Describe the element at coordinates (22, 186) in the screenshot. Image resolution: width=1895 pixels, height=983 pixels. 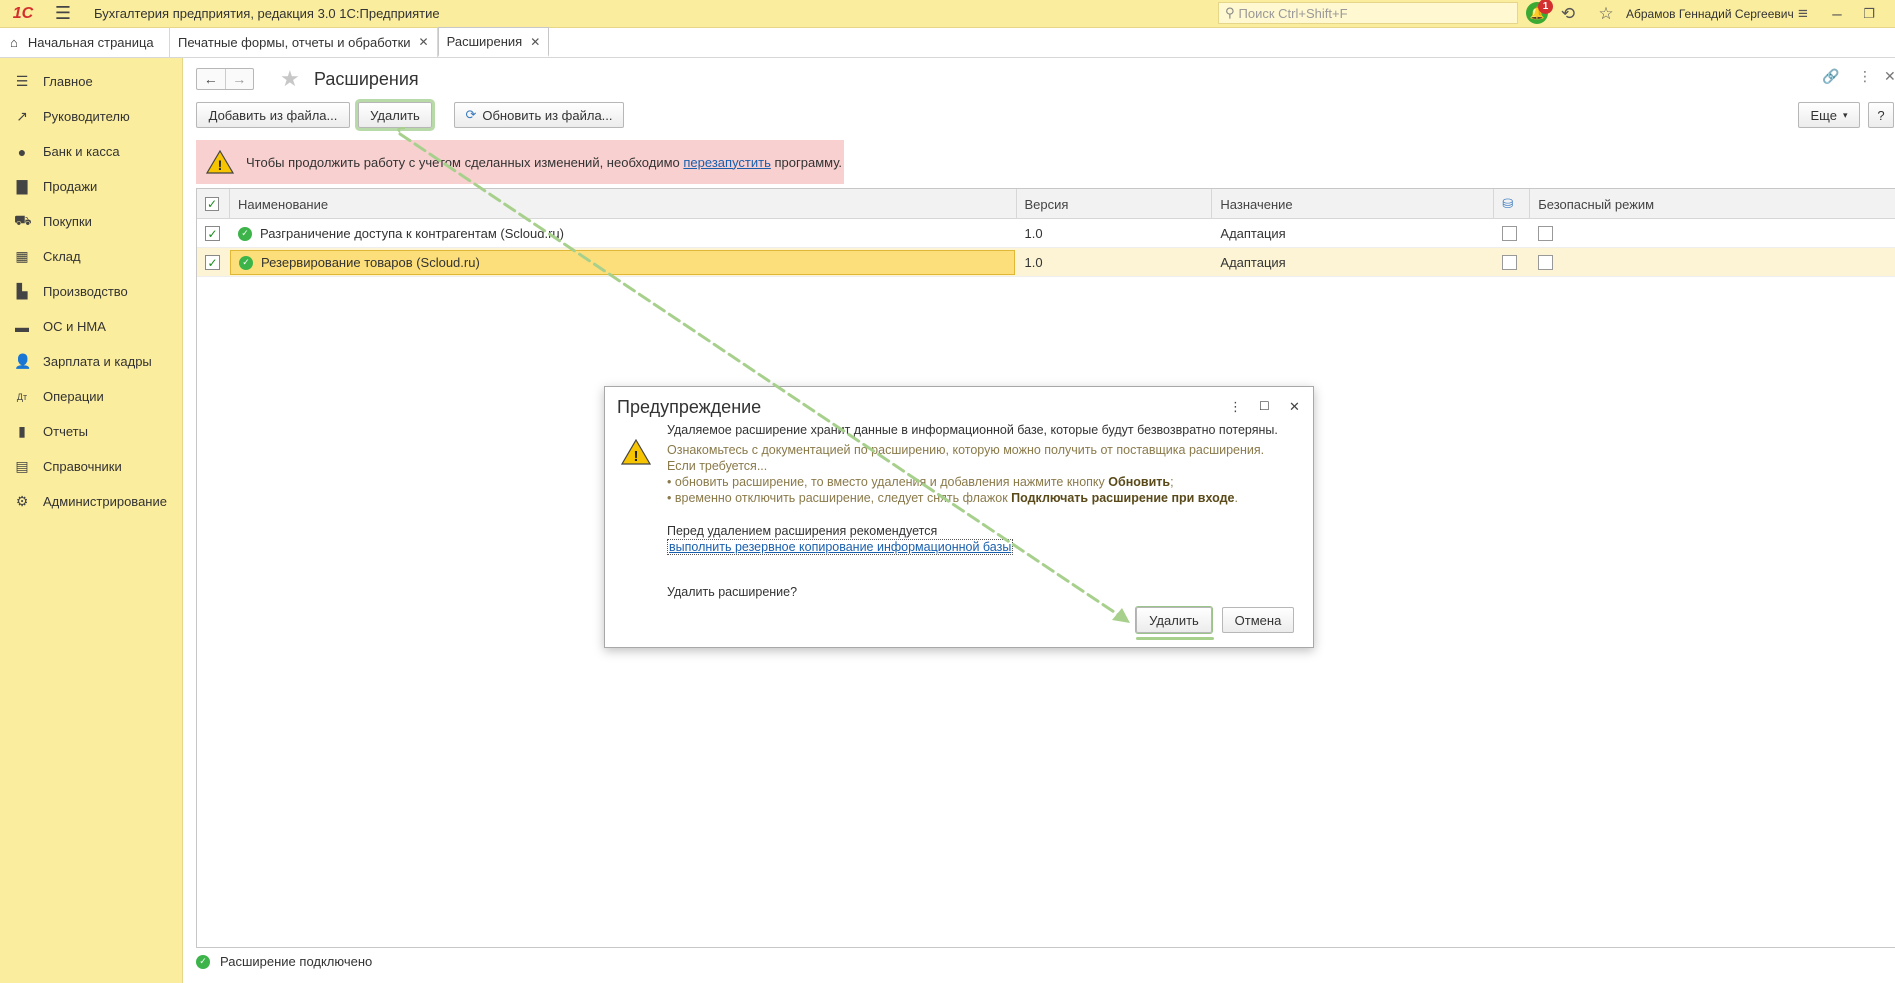
I see `bag-icon: ▇` at that location.